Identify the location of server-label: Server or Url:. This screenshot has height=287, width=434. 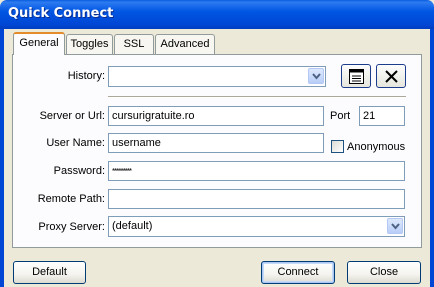
(72, 116).